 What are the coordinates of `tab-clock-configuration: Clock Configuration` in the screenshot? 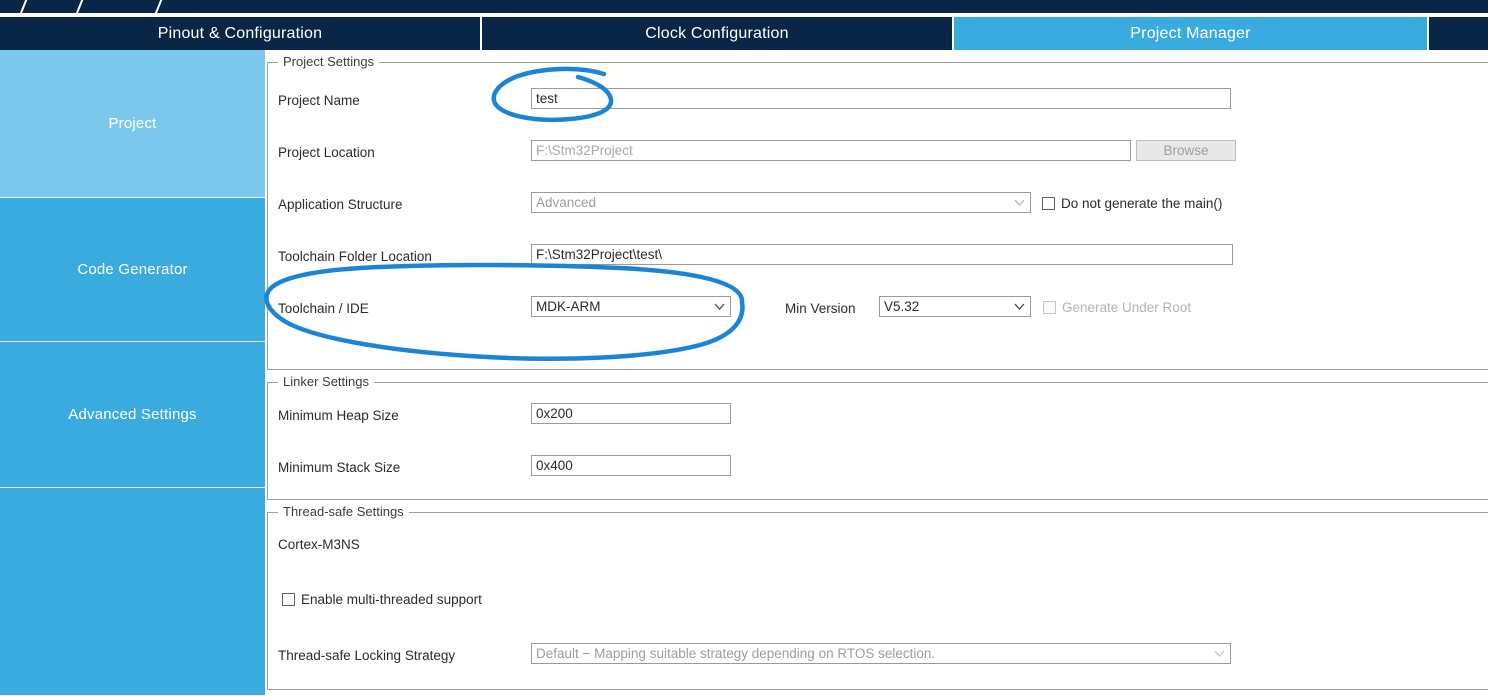 It's located at (717, 34).